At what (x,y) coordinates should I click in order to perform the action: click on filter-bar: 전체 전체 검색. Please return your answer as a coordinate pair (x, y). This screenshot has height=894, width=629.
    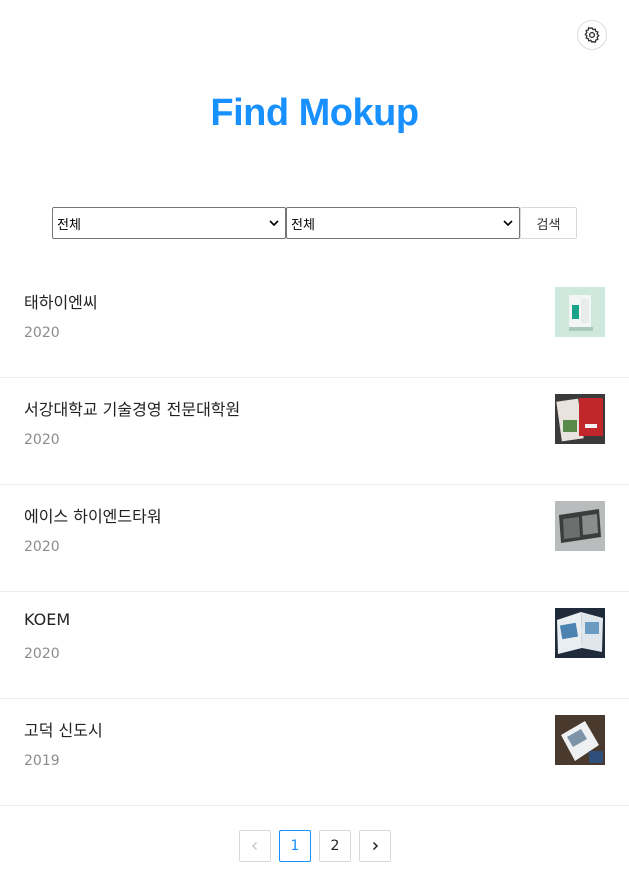
    Looking at the image, I should click on (314, 223).